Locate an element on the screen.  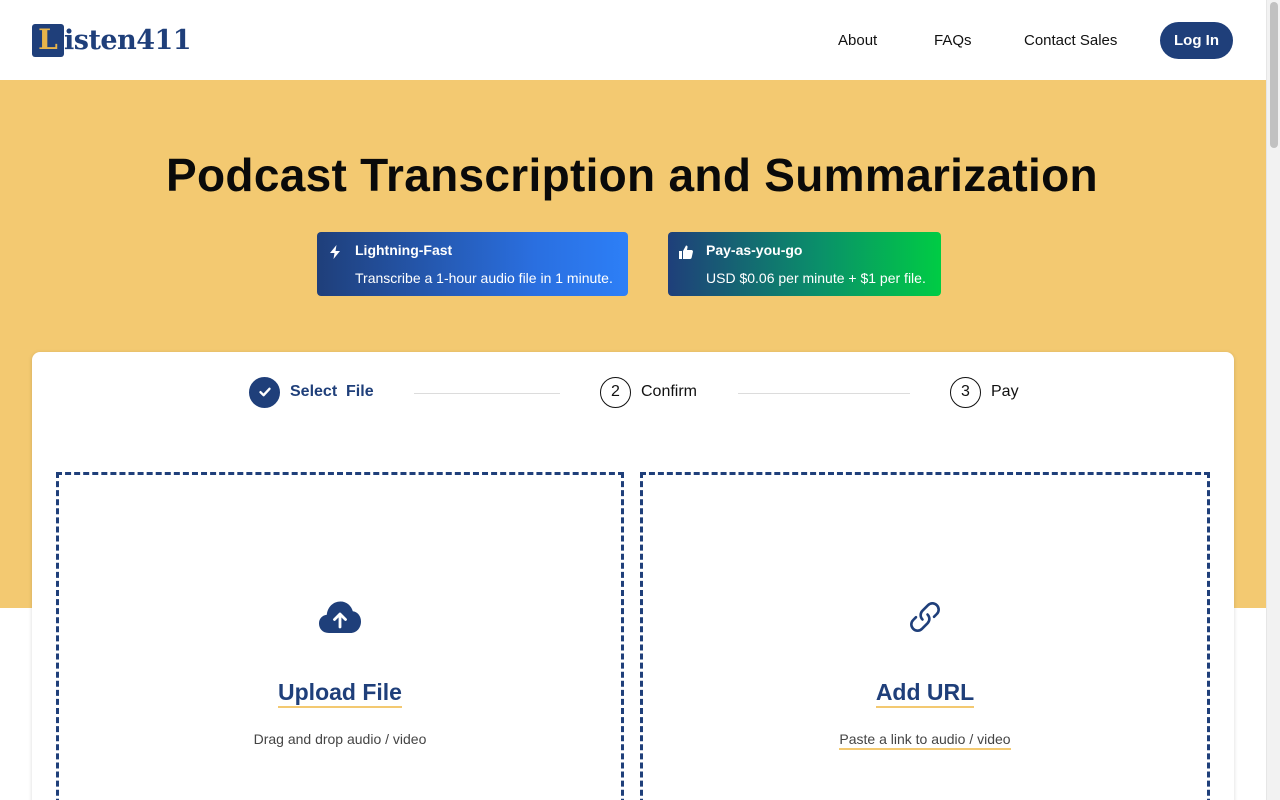
thumbs-up-icon is located at coordinates (686, 252).